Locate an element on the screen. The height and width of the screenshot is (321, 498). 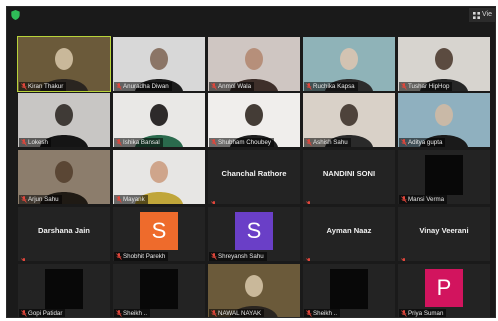
participant-display-name: Vinay Veerani is located at coordinates (444, 230).